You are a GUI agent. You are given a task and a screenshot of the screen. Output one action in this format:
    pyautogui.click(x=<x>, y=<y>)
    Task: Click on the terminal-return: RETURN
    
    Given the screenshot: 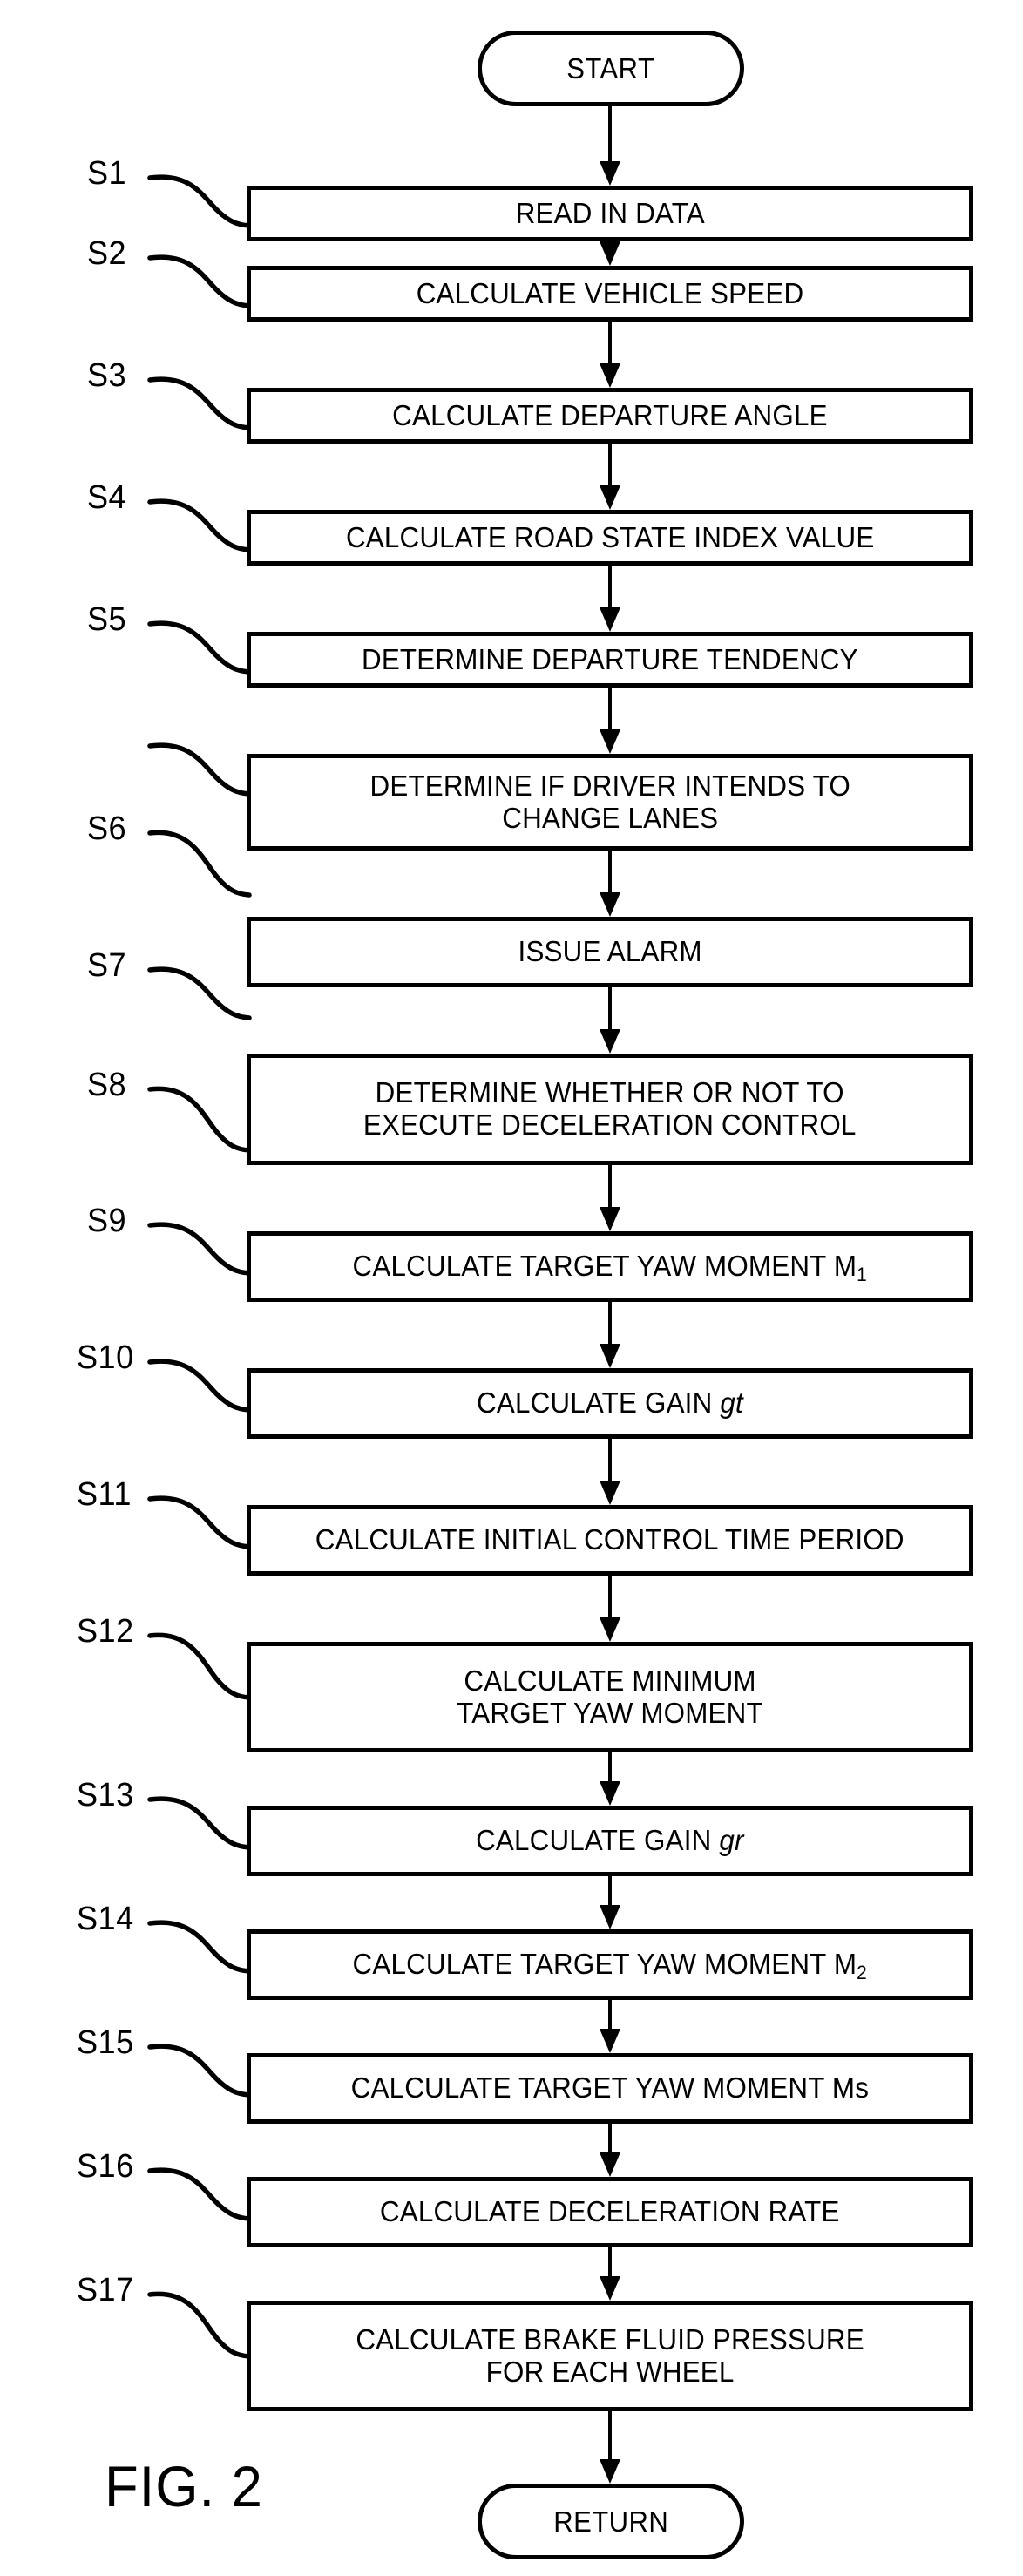 What is the action you would take?
    pyautogui.click(x=611, y=2521)
    